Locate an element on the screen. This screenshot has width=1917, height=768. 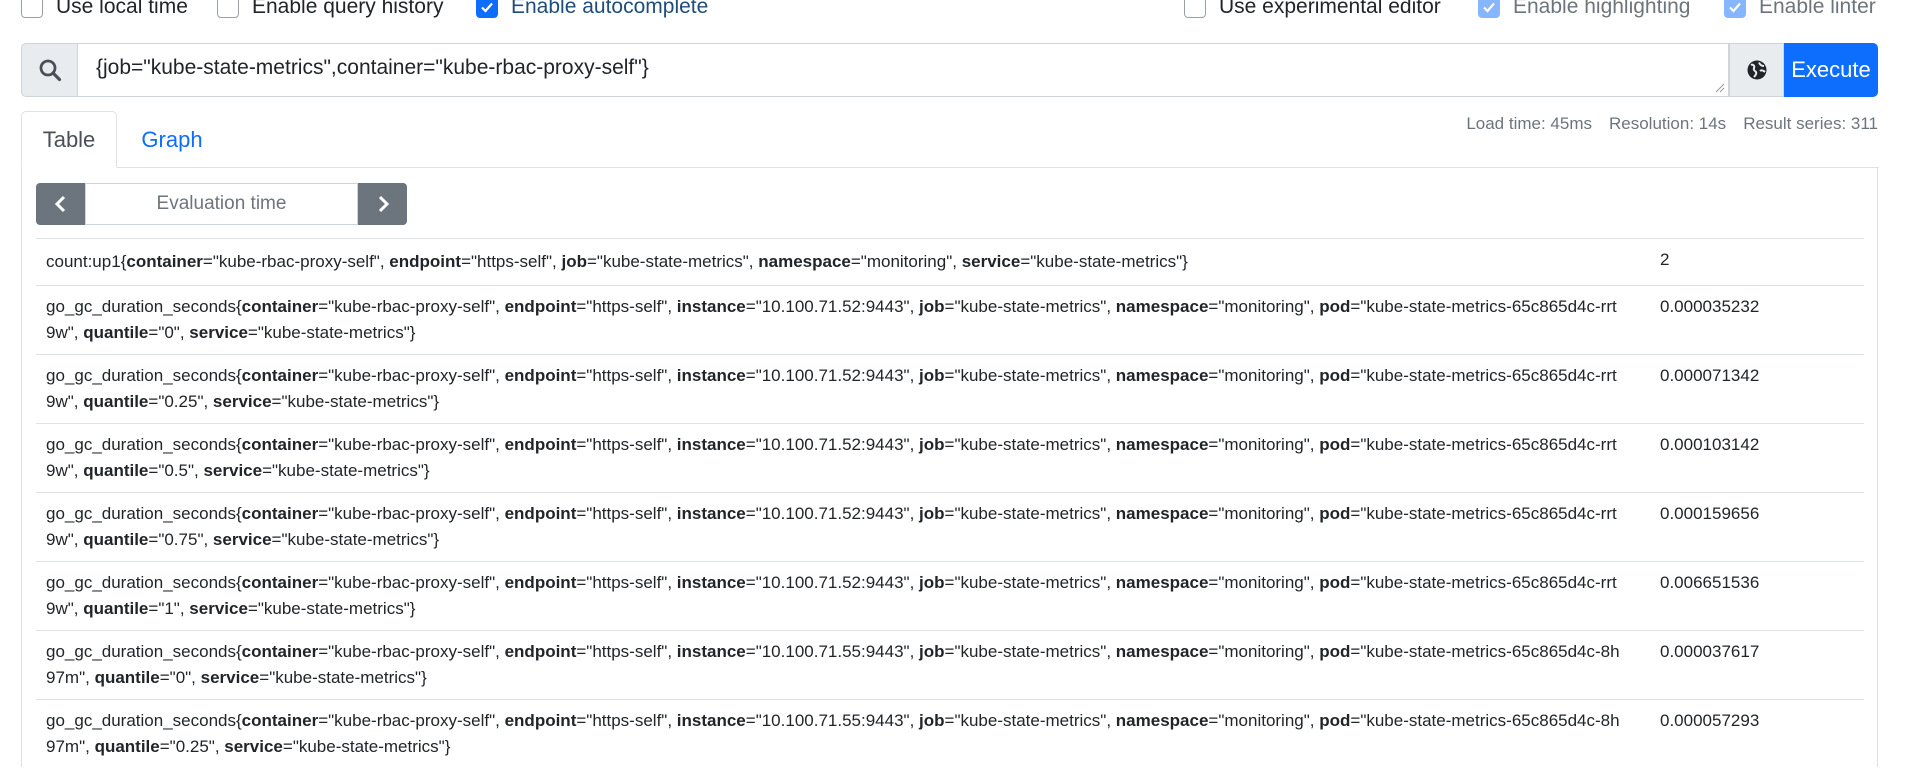
use-local-time-option: Use local time is located at coordinates (104, 9).